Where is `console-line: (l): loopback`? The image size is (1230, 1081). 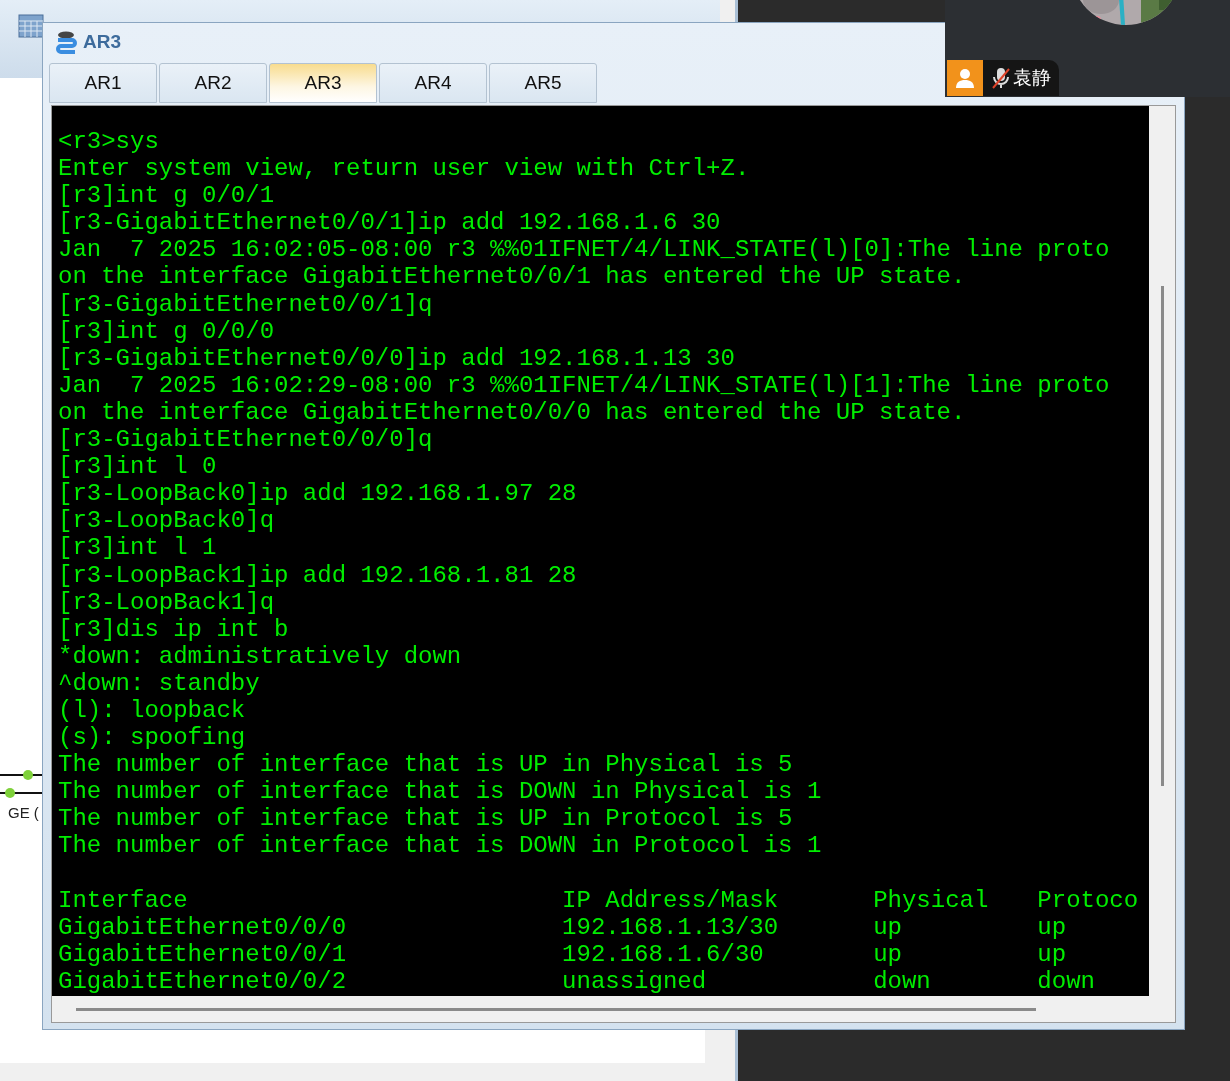 console-line: (l): loopback is located at coordinates (152, 710).